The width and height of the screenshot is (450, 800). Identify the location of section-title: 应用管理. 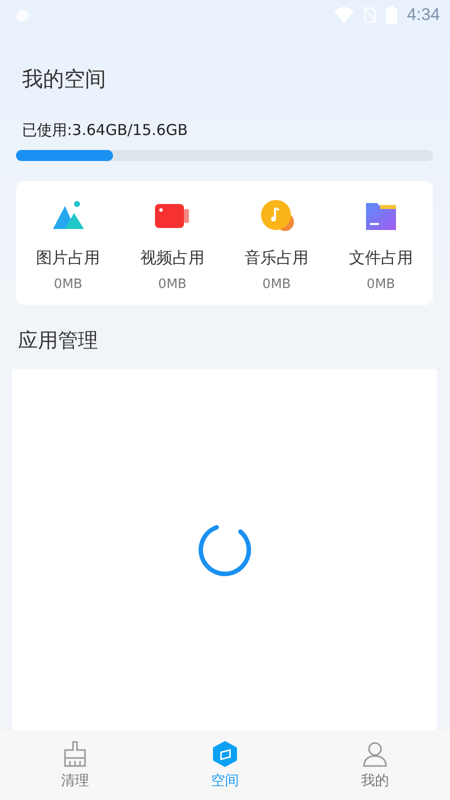
(58, 340).